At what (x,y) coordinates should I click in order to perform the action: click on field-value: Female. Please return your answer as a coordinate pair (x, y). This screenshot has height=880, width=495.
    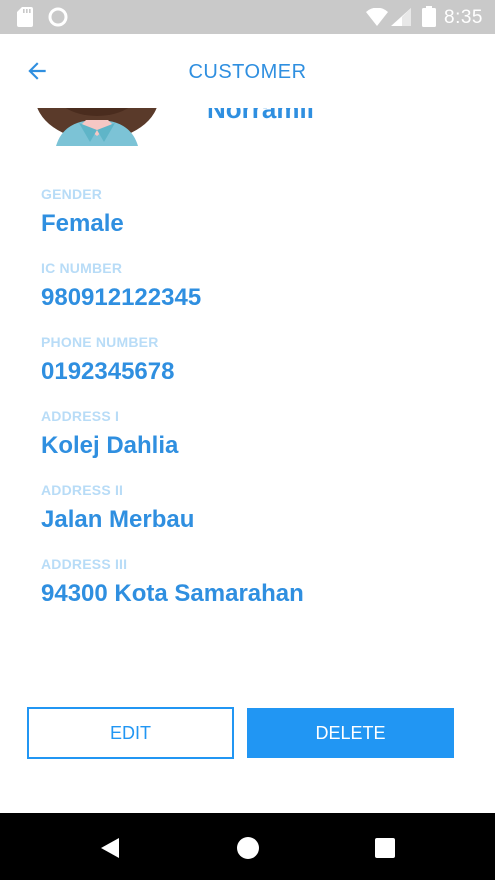
    Looking at the image, I should click on (82, 223).